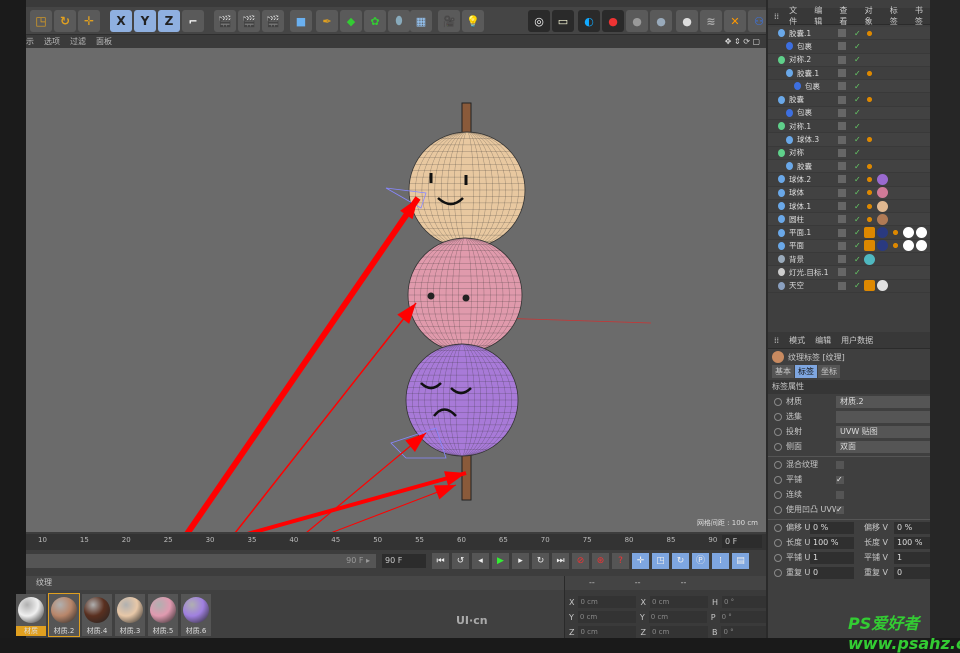 This screenshot has width=960, height=653. I want to click on coordinate-icon: ⌐, so click(193, 21).